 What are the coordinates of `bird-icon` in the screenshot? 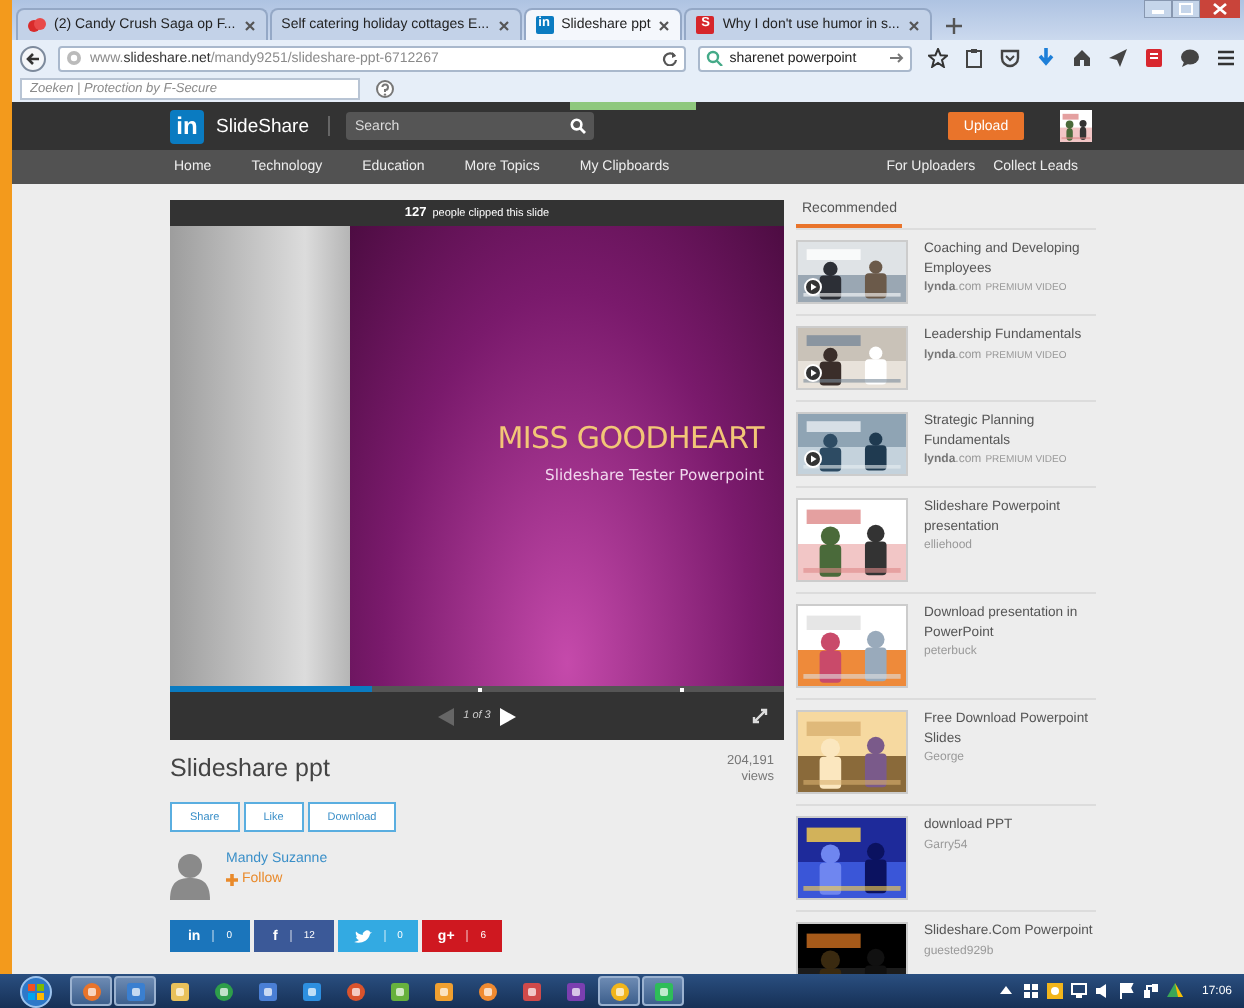 It's located at (362, 936).